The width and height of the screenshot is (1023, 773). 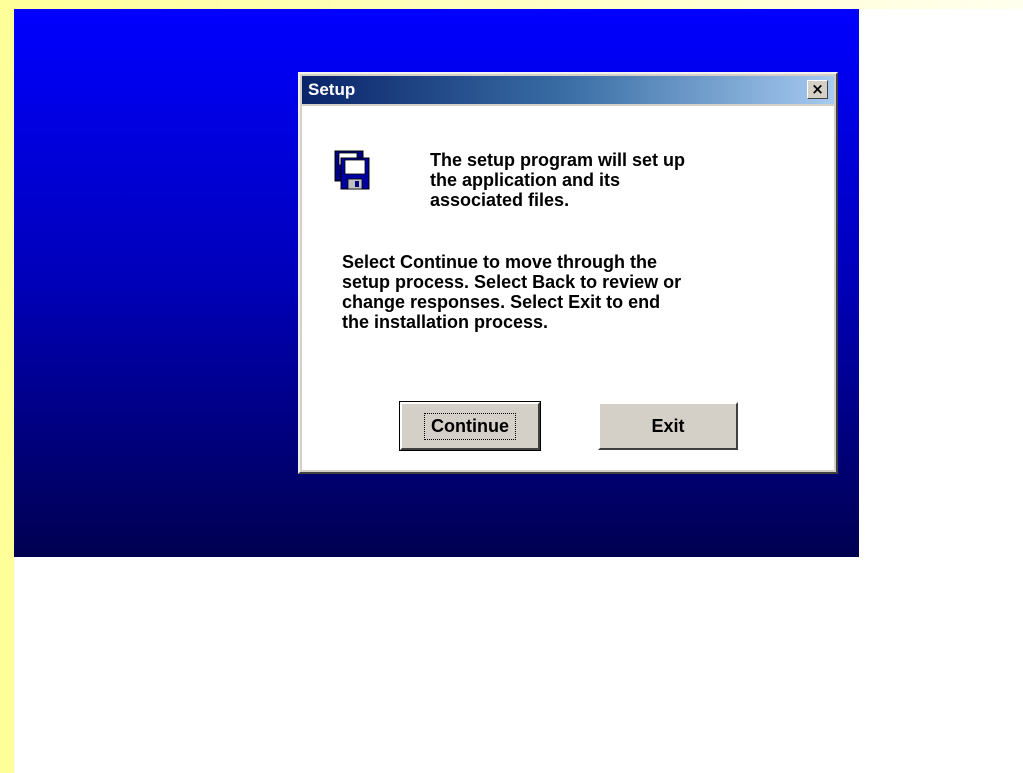 I want to click on yellow-left-strip, so click(x=7, y=386).